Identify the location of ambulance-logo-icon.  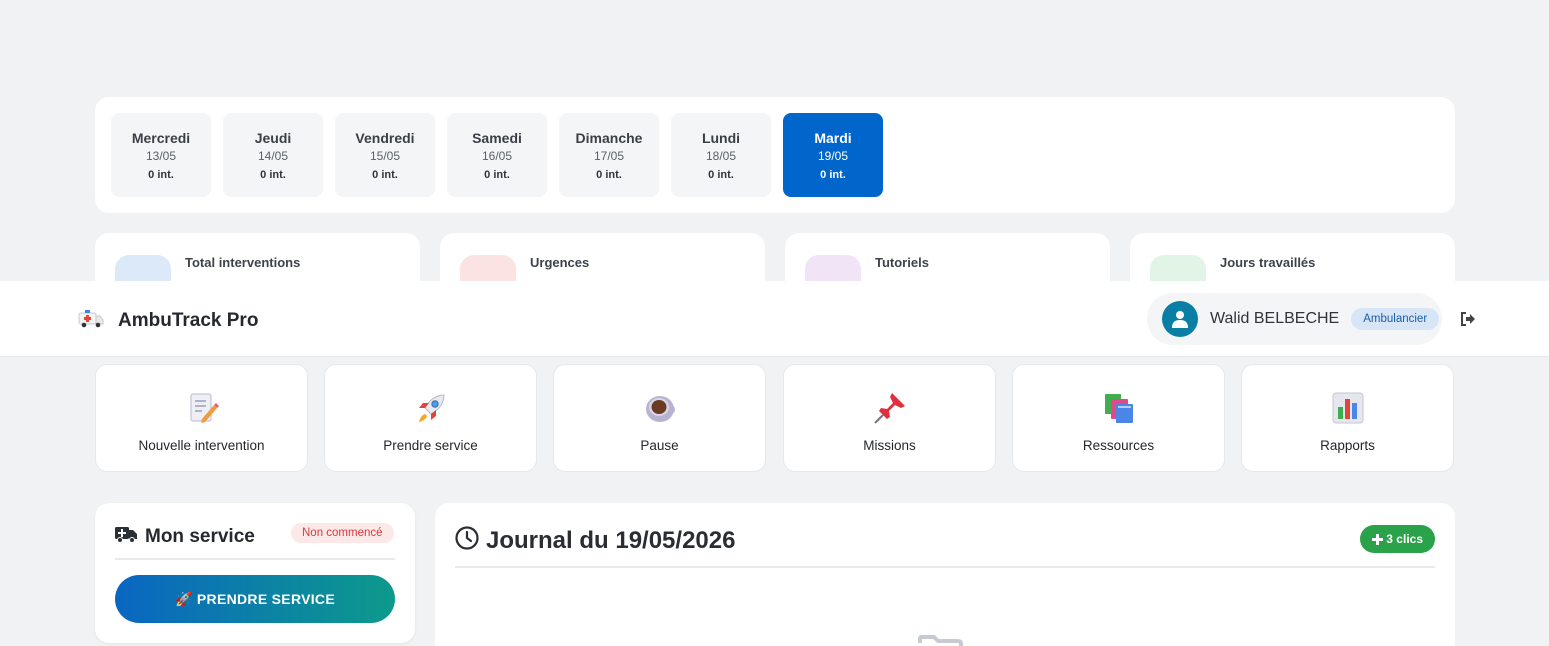
(91, 320).